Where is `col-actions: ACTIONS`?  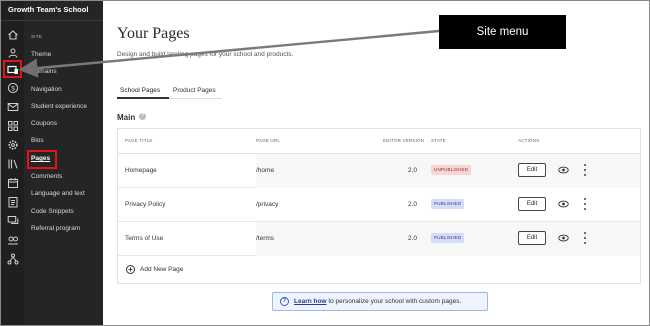 col-actions: ACTIONS is located at coordinates (529, 140).